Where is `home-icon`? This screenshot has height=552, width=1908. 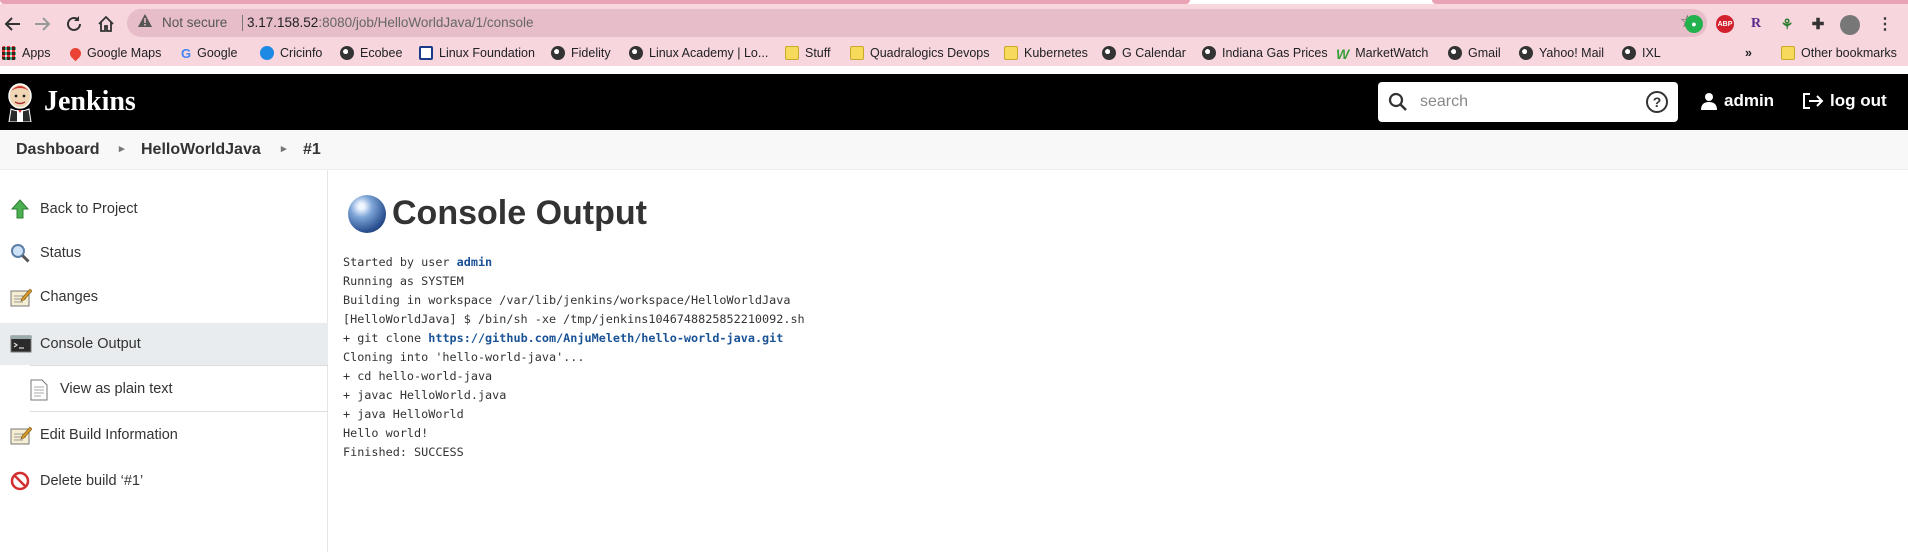 home-icon is located at coordinates (106, 24).